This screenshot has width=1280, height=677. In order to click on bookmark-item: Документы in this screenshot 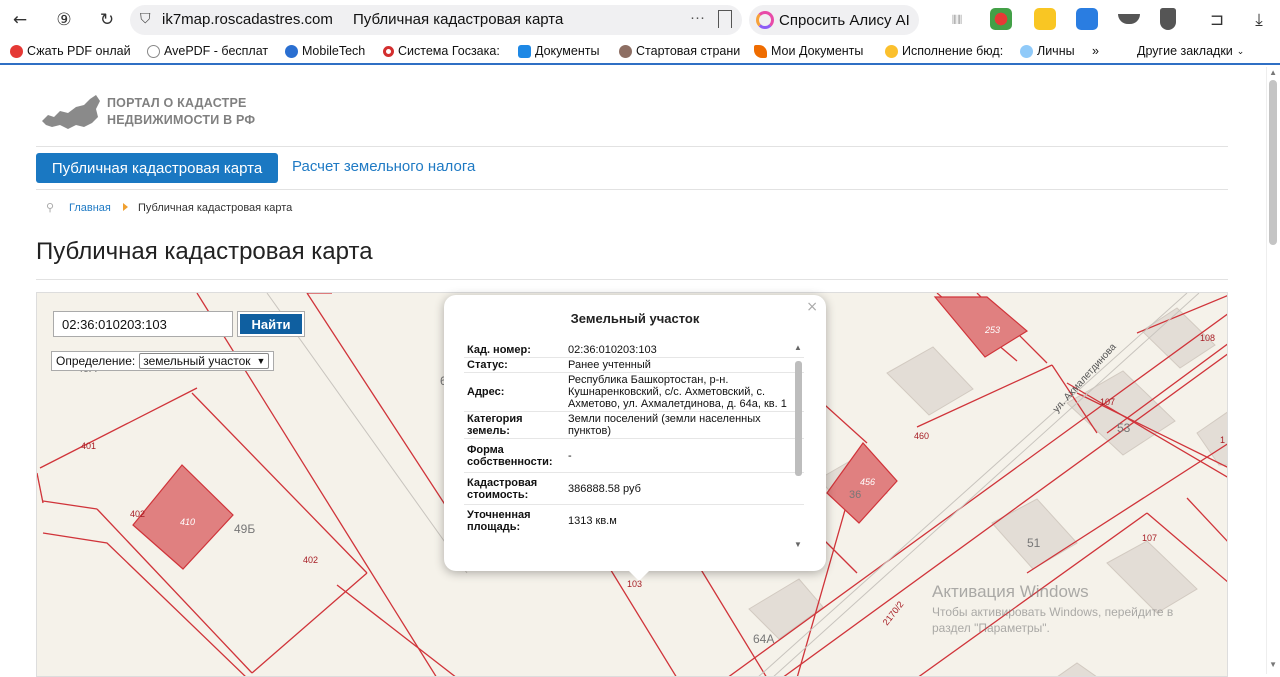, I will do `click(558, 51)`.